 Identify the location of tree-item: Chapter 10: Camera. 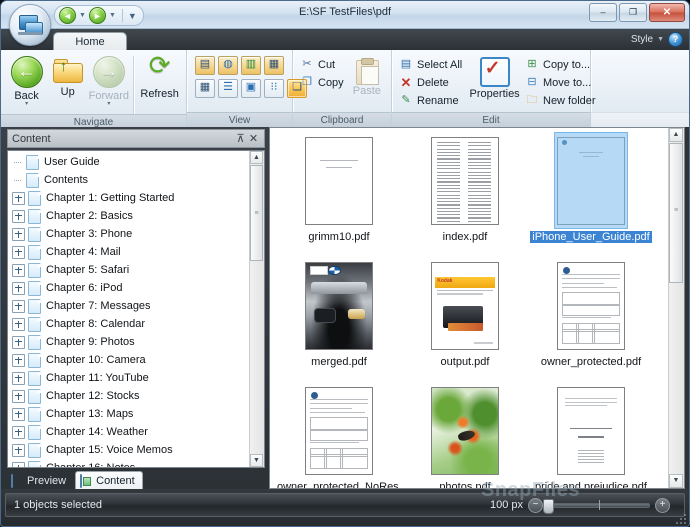
(129, 360).